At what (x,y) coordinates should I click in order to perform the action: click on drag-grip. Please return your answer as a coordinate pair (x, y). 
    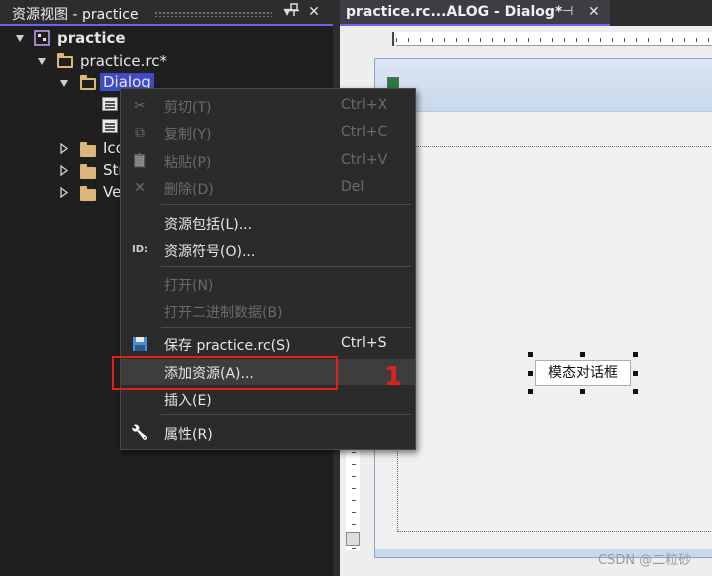
    Looking at the image, I should click on (213, 14).